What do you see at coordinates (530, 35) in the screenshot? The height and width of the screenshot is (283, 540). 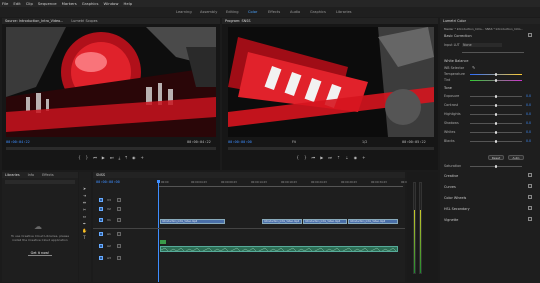 I see `basic-correction-checkbox` at bounding box center [530, 35].